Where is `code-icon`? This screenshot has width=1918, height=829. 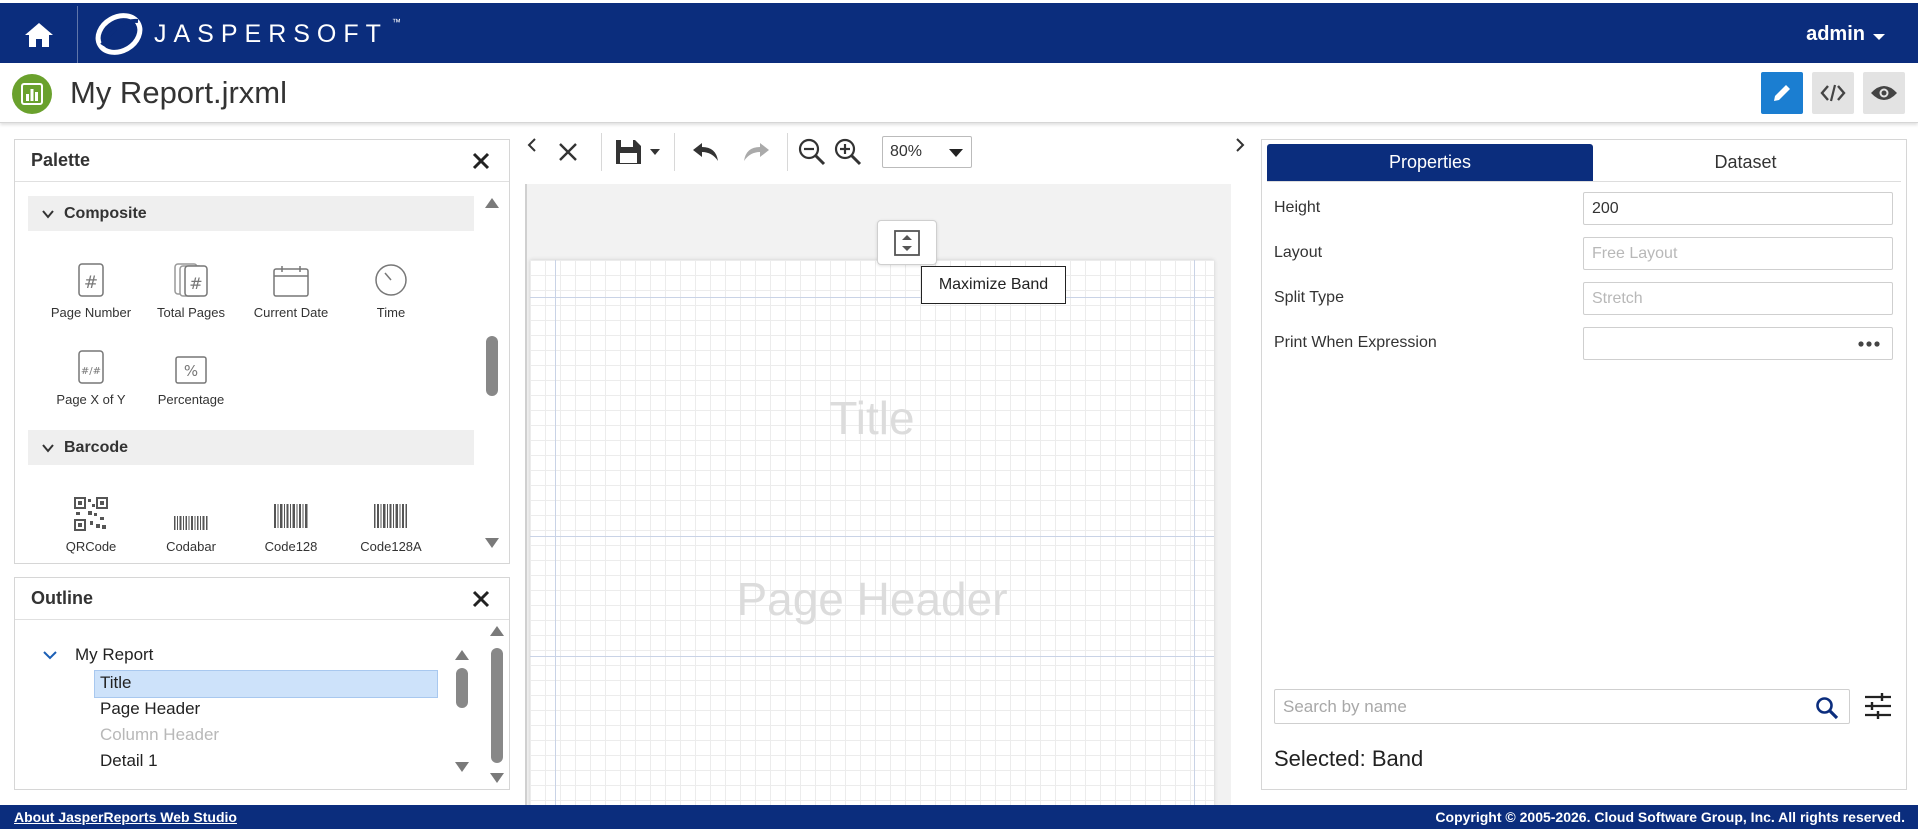
code-icon is located at coordinates (1833, 93).